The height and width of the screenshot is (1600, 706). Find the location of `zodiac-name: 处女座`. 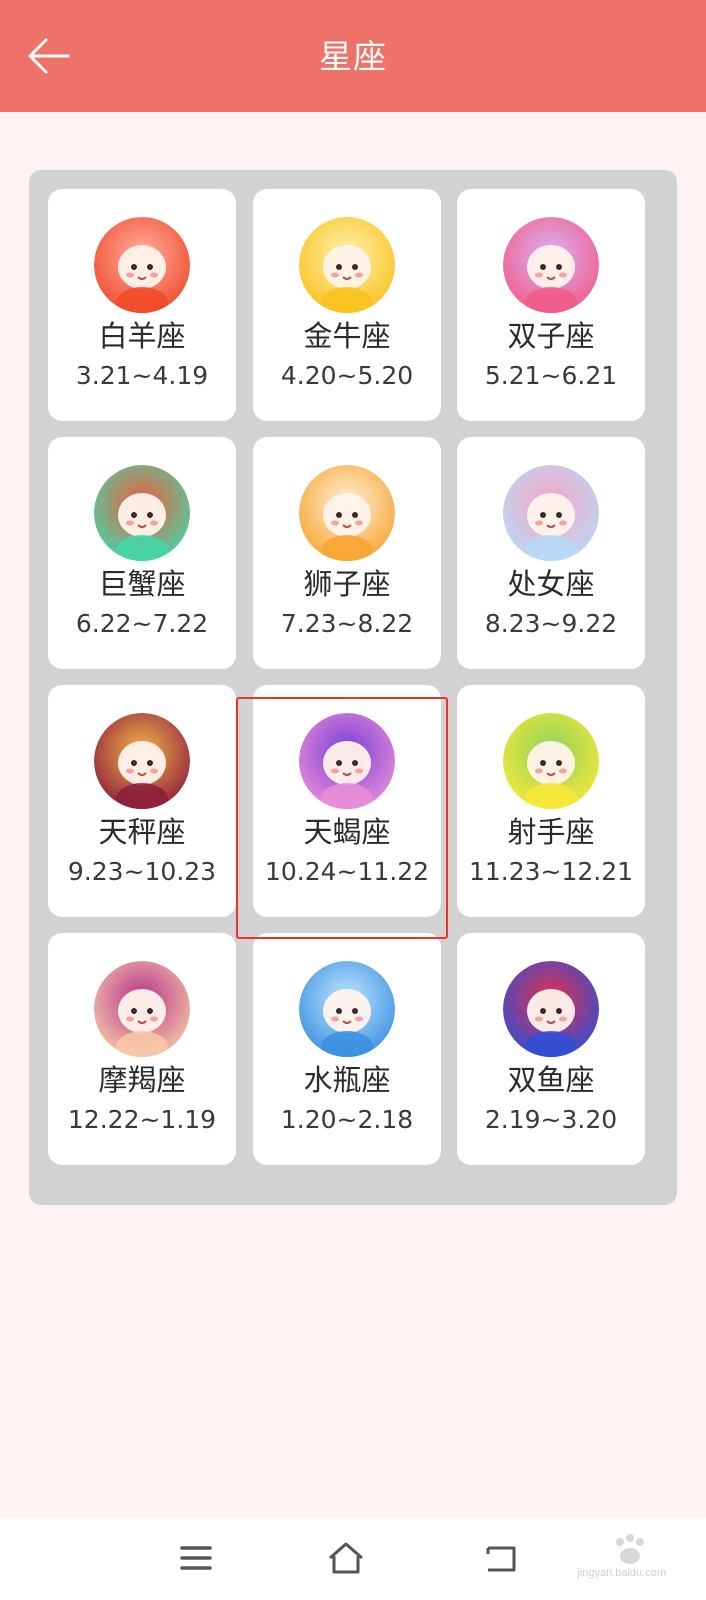

zodiac-name: 处女座 is located at coordinates (551, 584).